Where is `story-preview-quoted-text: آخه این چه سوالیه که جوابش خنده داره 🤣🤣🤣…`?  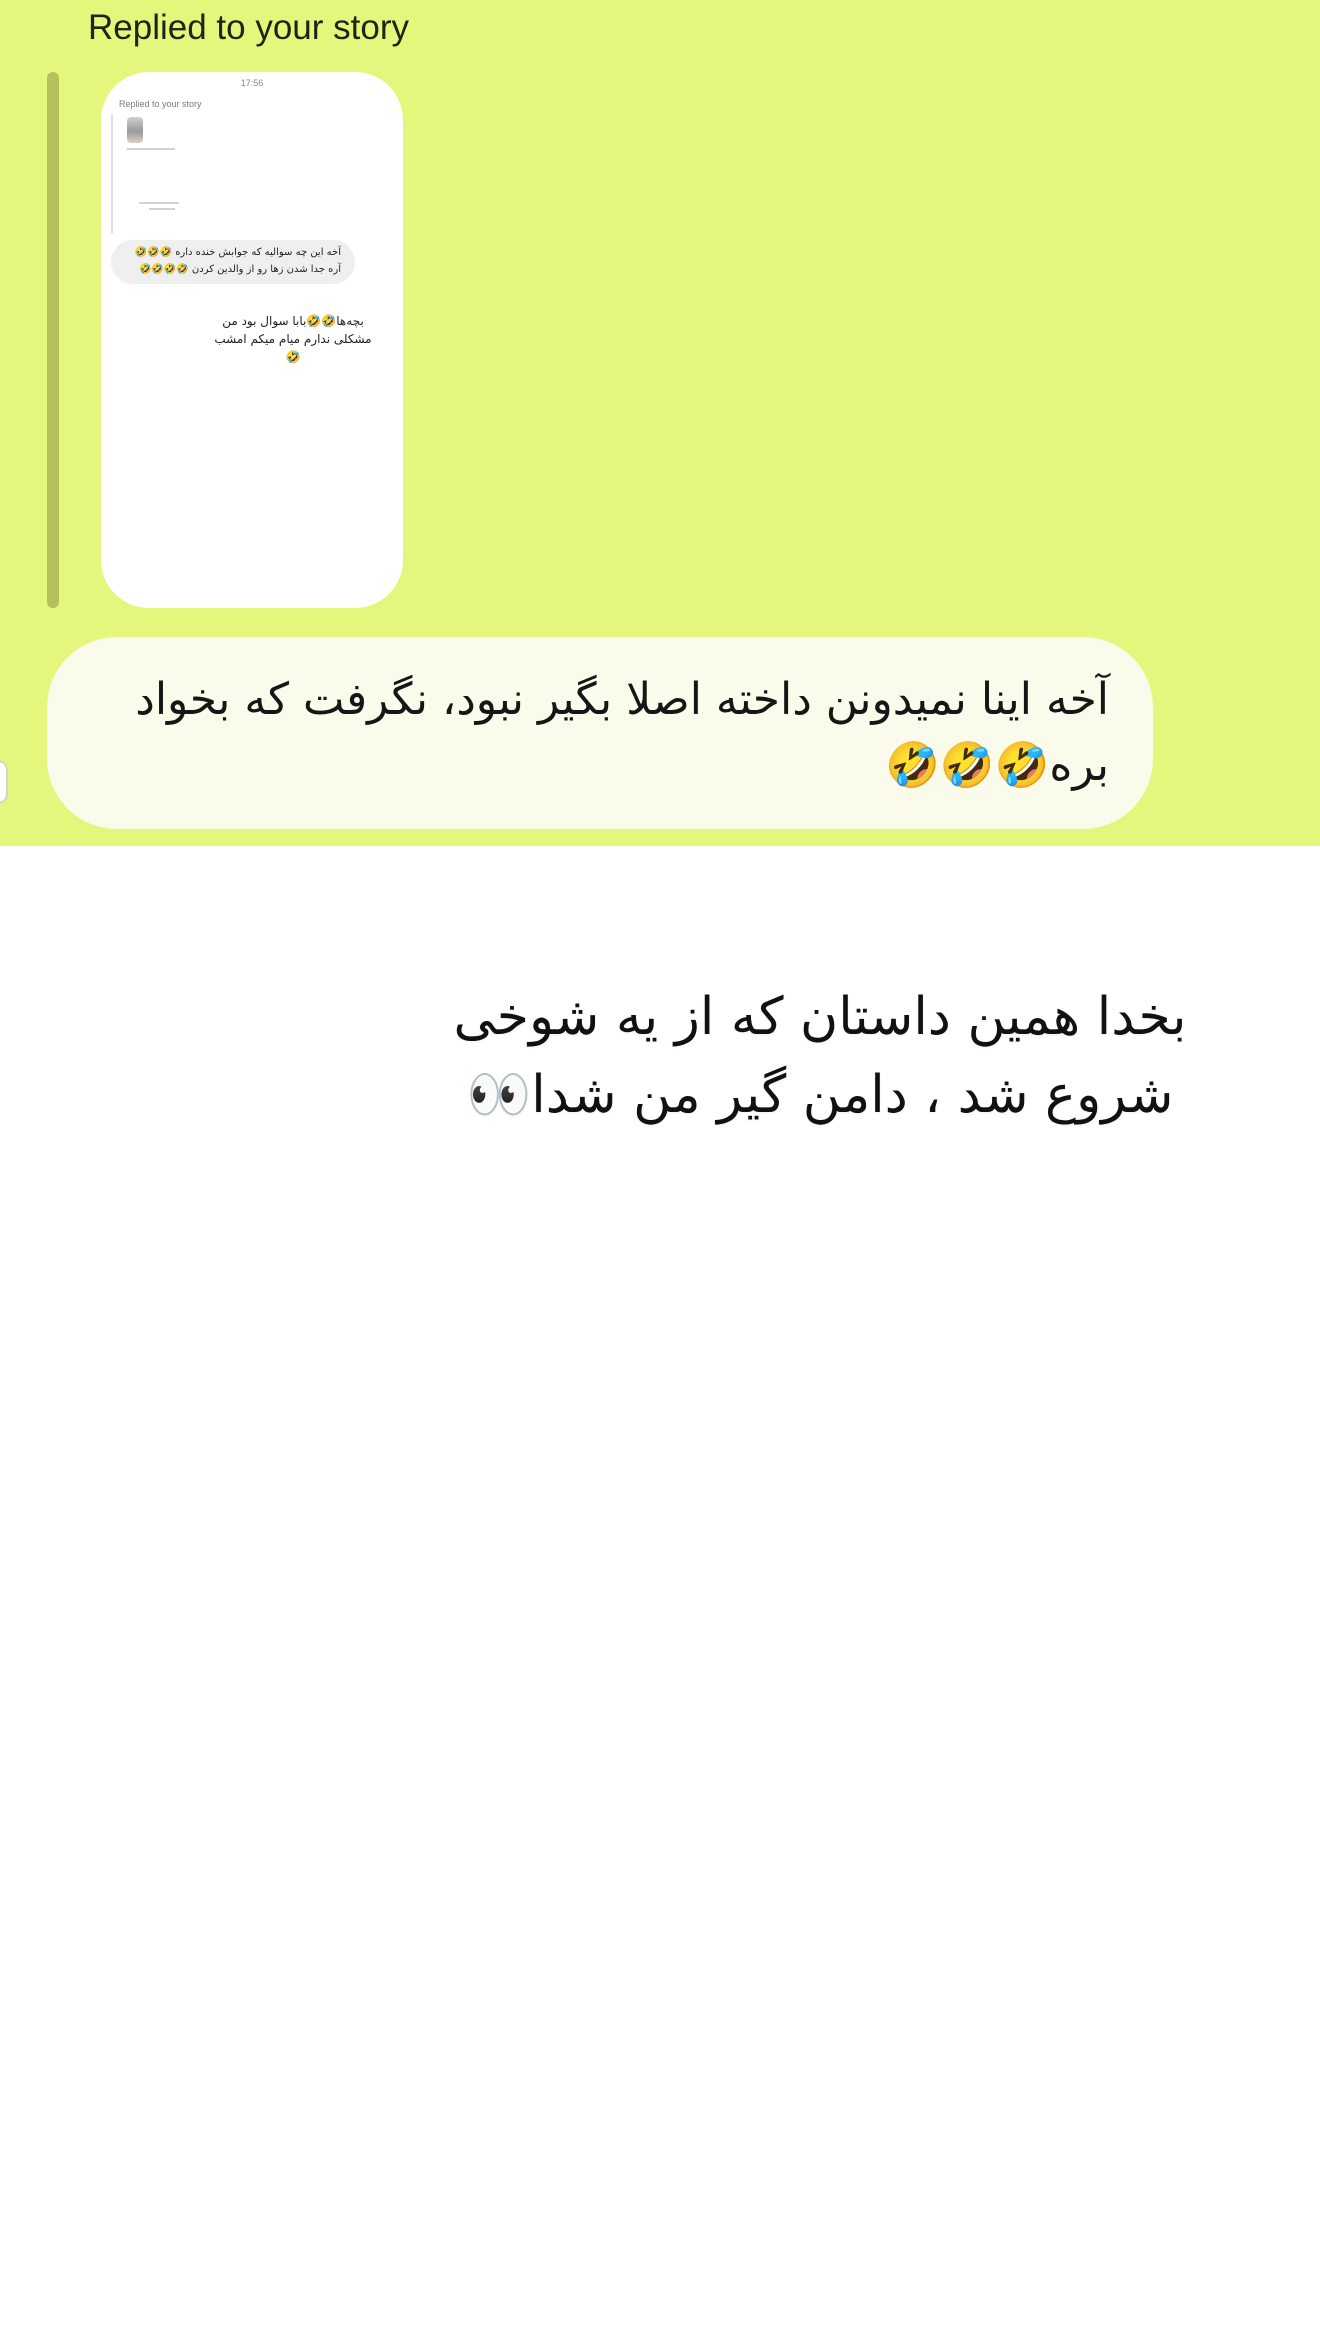 story-preview-quoted-text: آخه این چه سوالیه که جوابش خنده داره 🤣🤣🤣… is located at coordinates (237, 261).